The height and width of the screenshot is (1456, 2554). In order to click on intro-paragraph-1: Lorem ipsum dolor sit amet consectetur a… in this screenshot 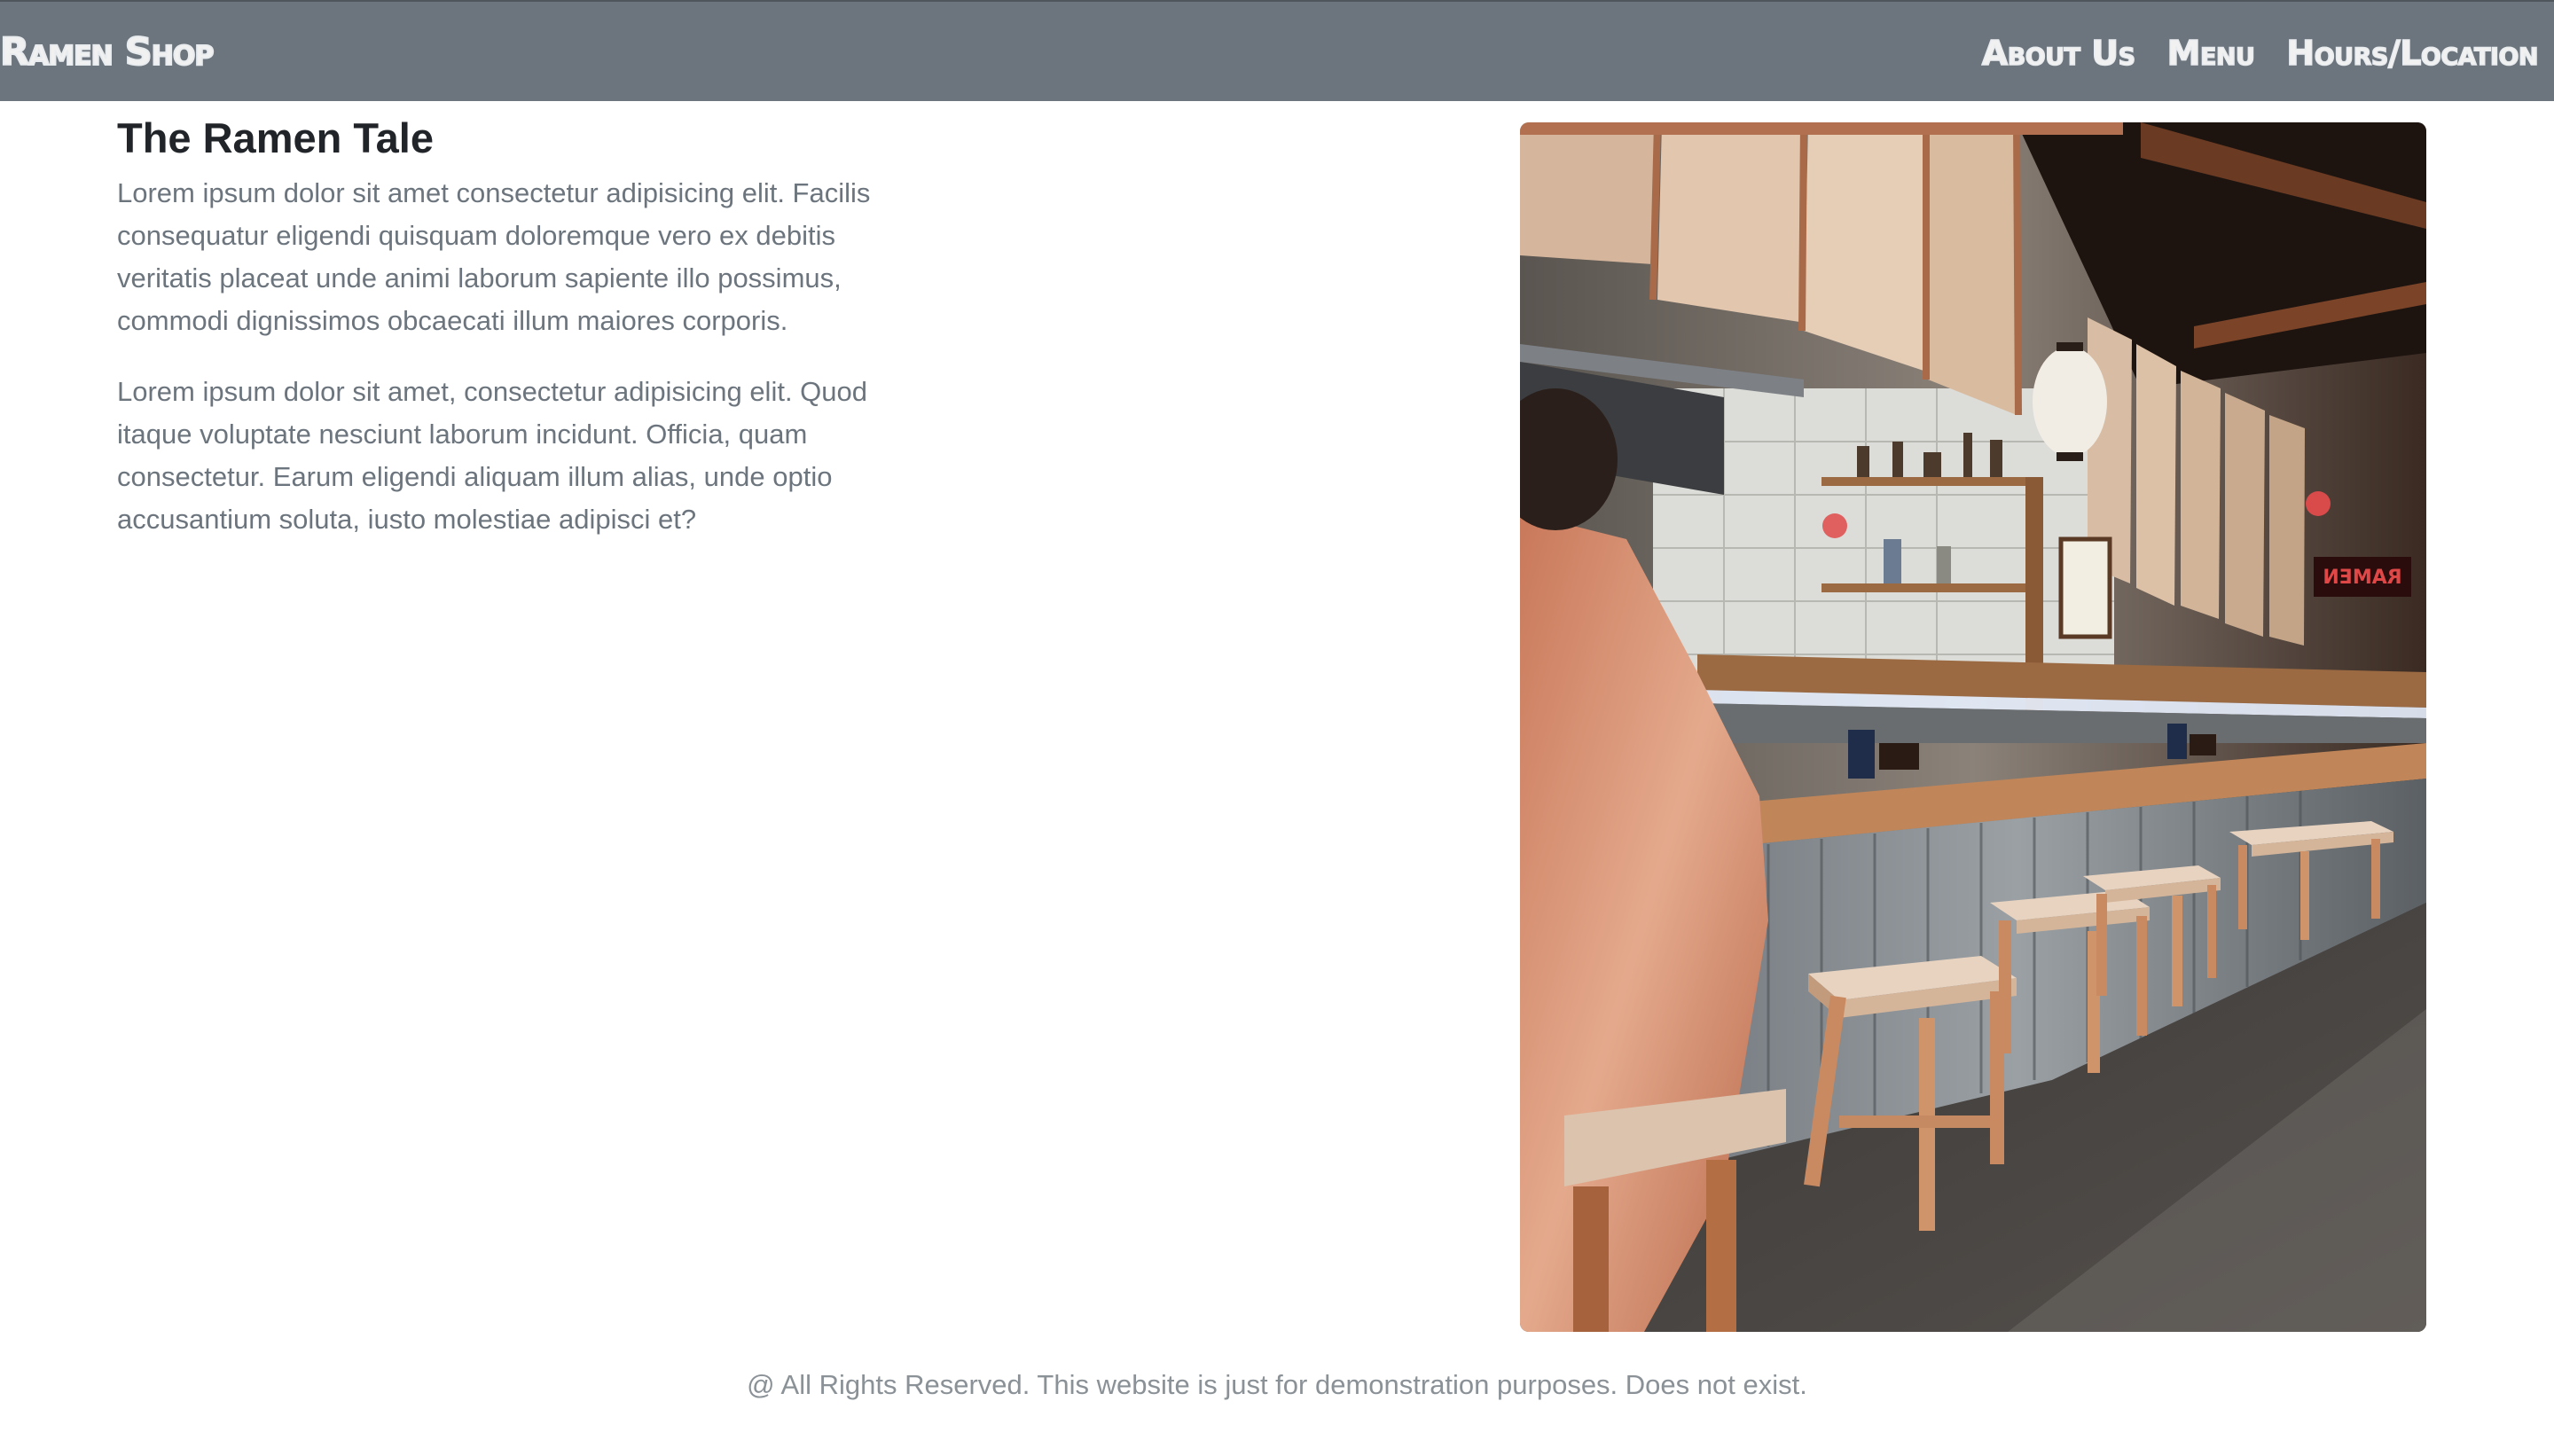, I will do `click(494, 256)`.